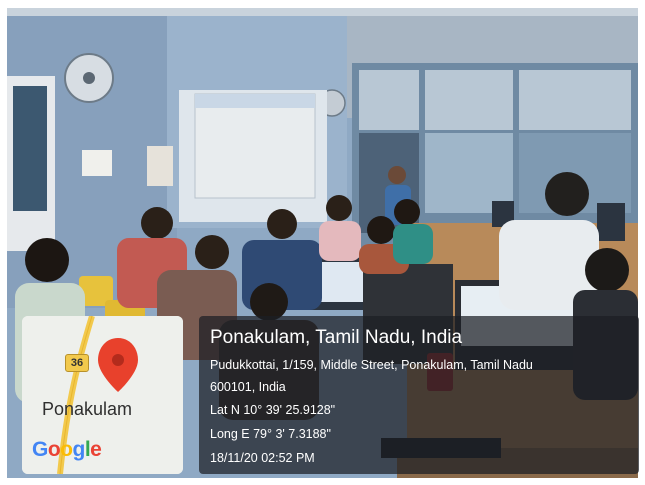 Image resolution: width=645 pixels, height=485 pixels. Describe the element at coordinates (262, 458) in the screenshot. I see `timestamp-text: 18/11/20 02:52 PM` at that location.